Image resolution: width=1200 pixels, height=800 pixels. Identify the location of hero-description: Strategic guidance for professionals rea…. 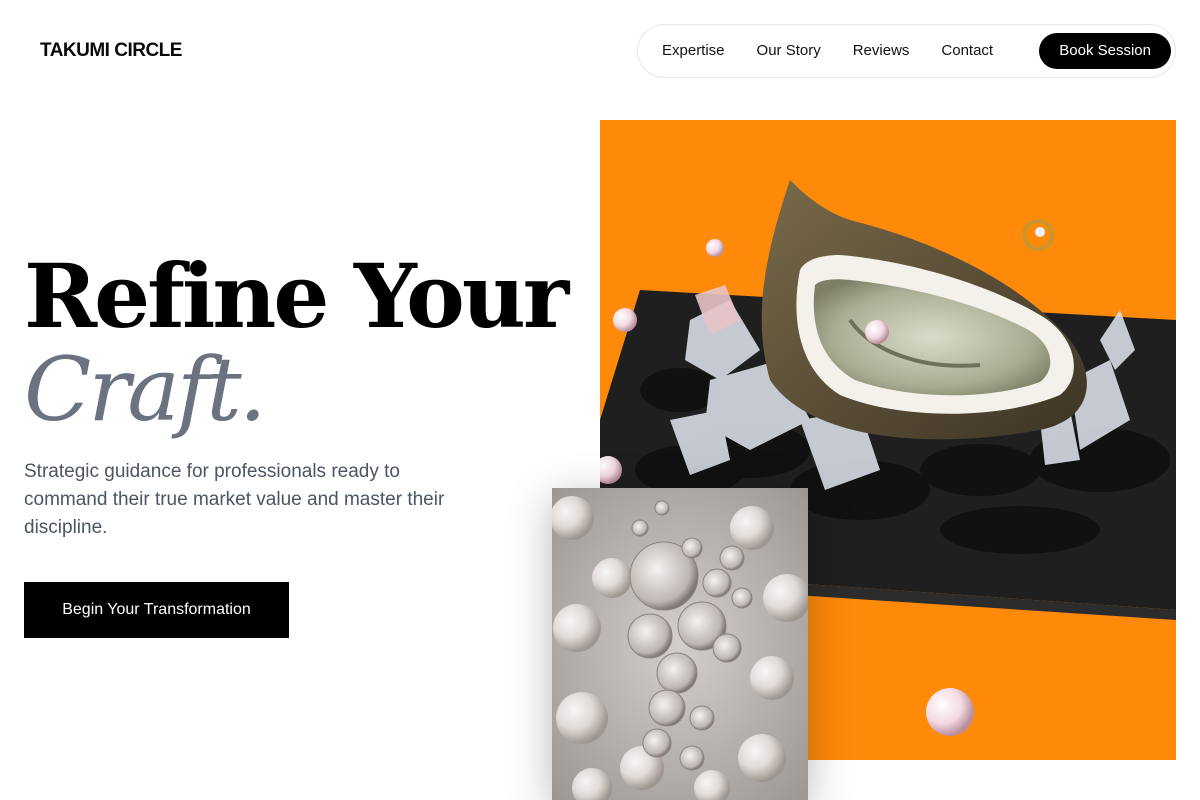
(234, 499).